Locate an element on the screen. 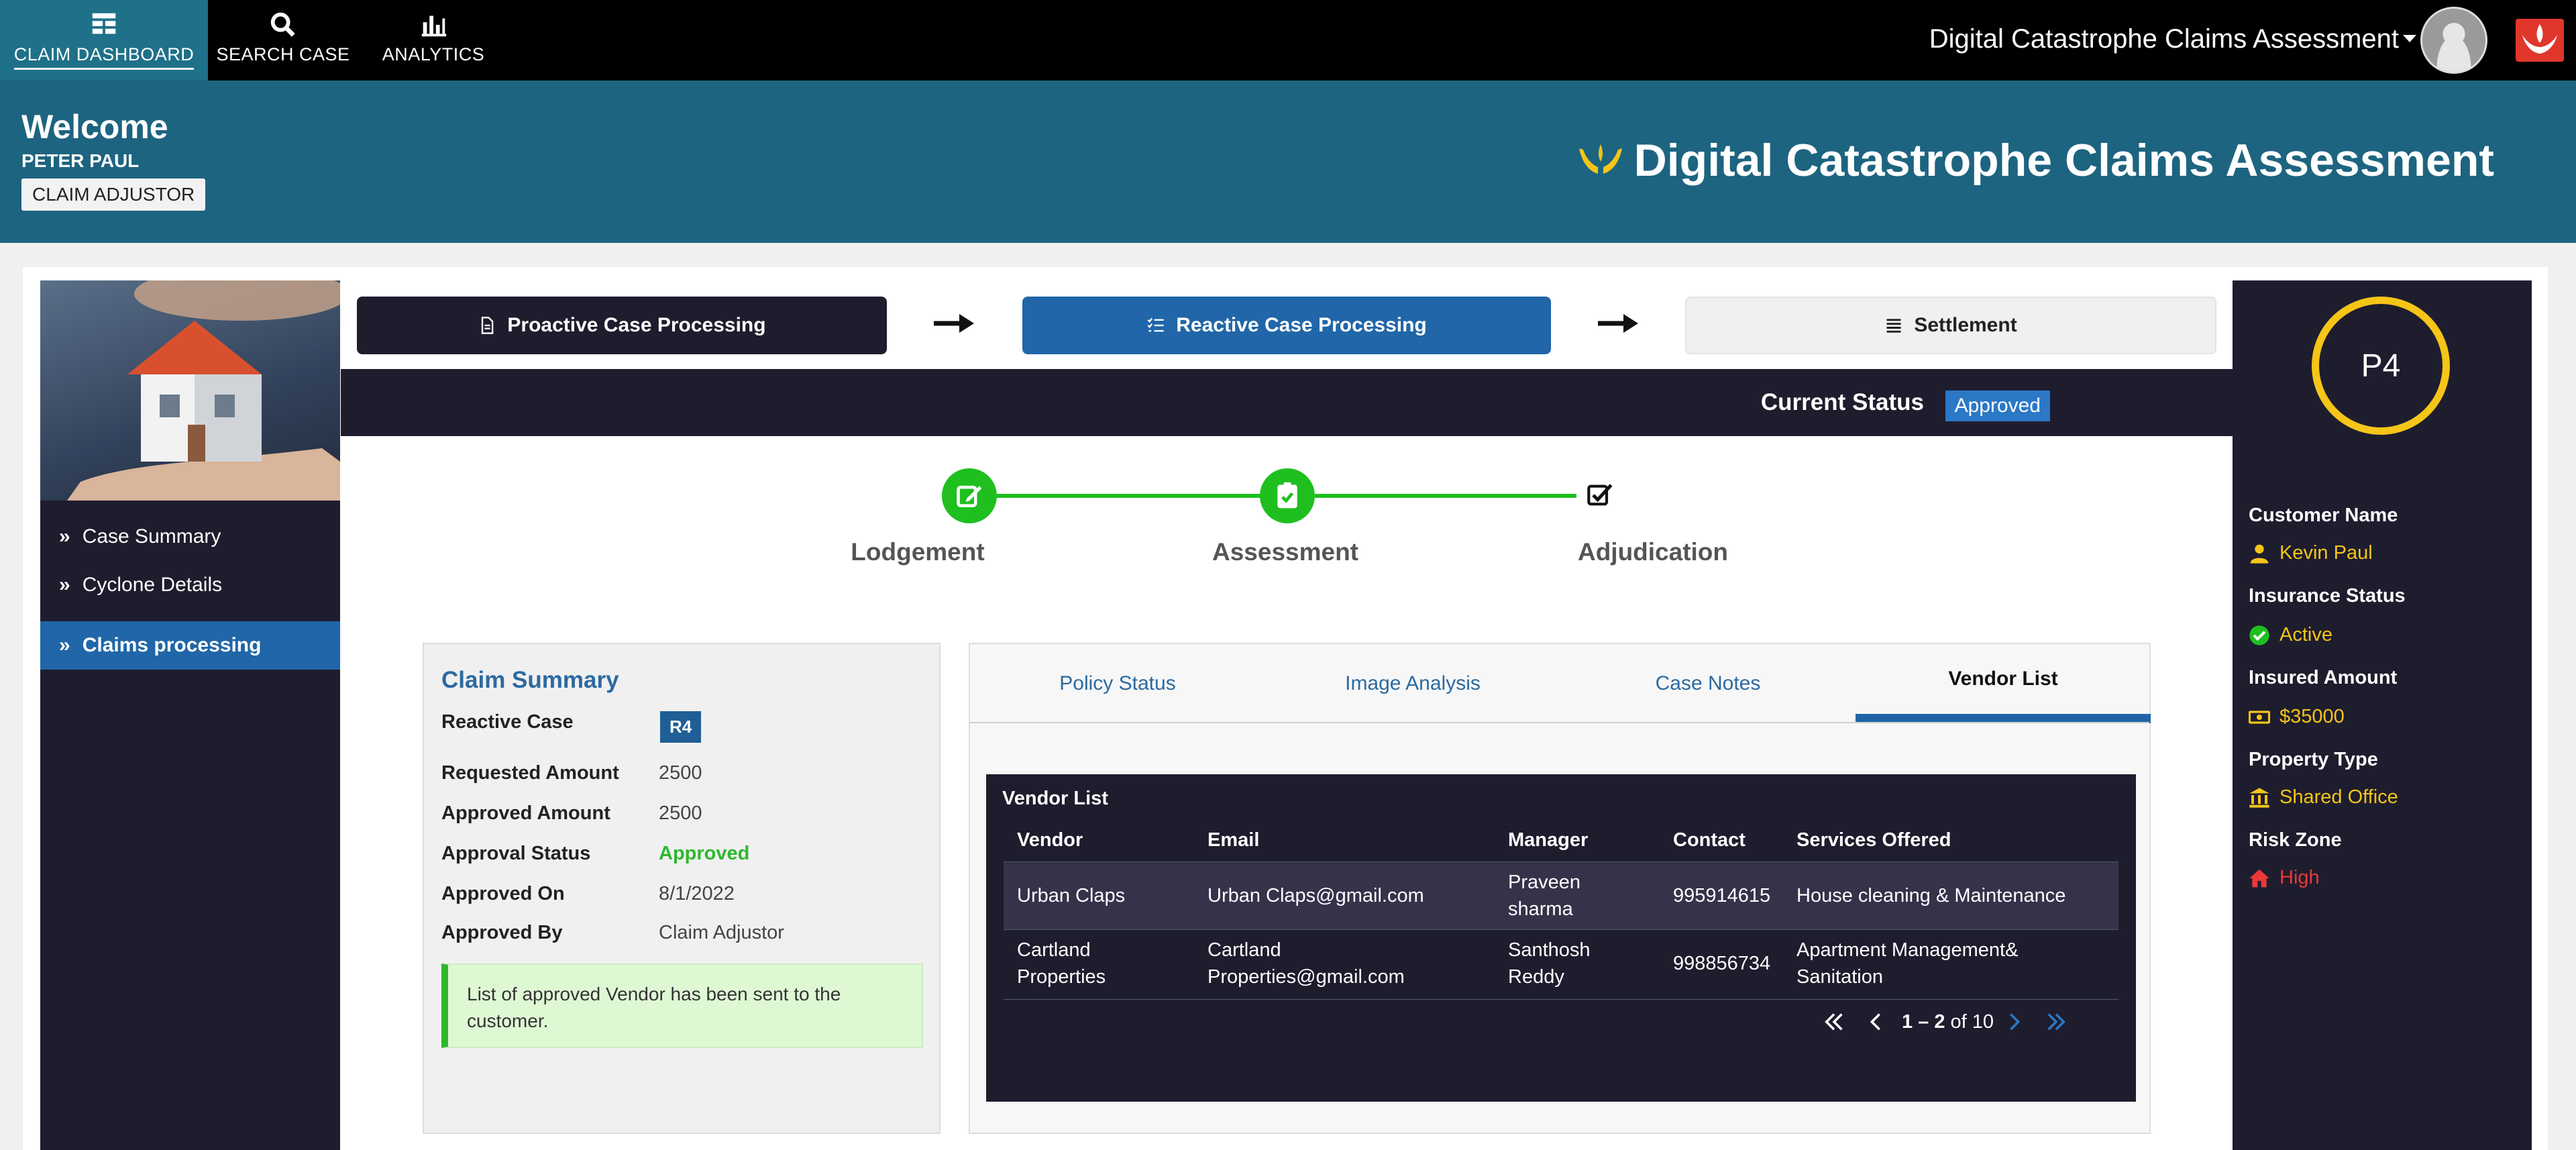 The width and height of the screenshot is (2576, 1150). customer-name-label: Customer Name is located at coordinates (2323, 515).